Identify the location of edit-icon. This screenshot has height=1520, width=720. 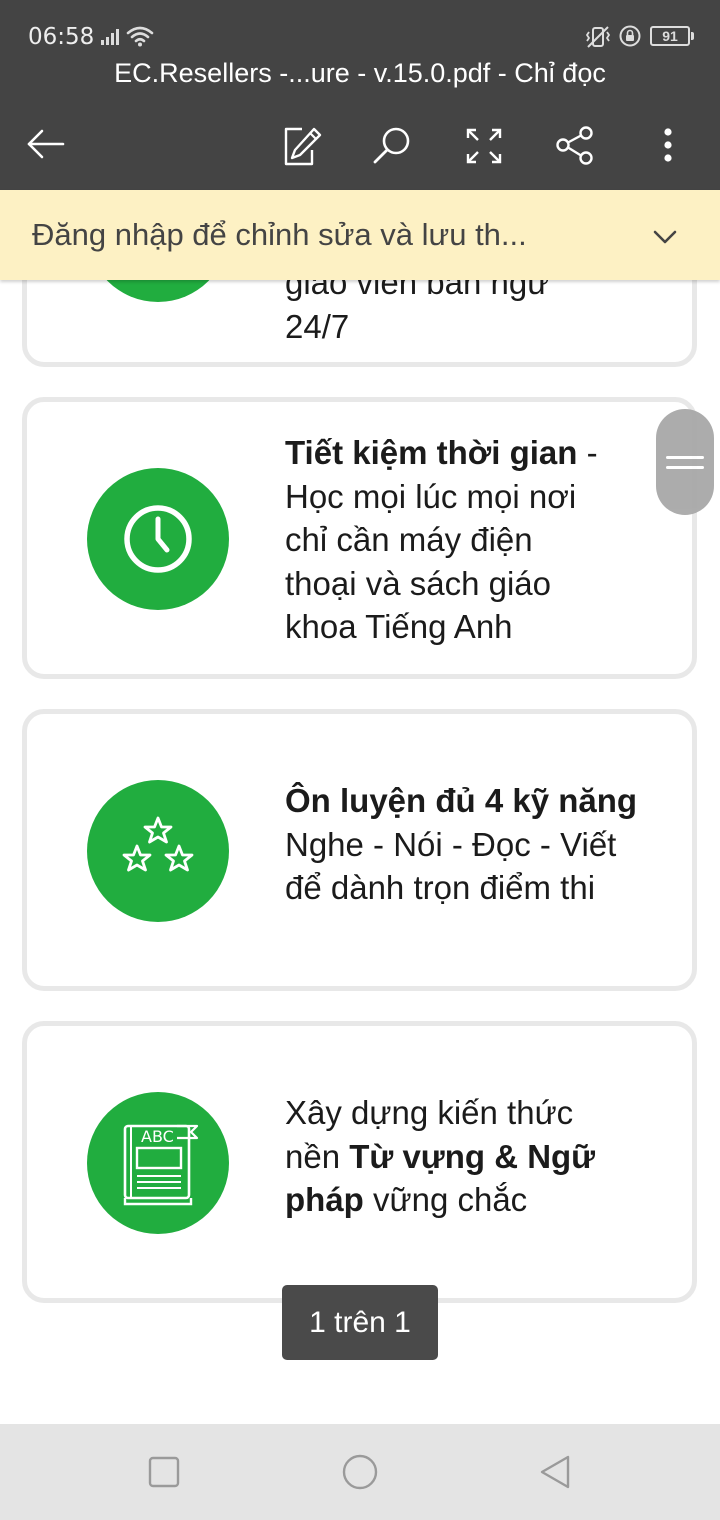
(302, 146).